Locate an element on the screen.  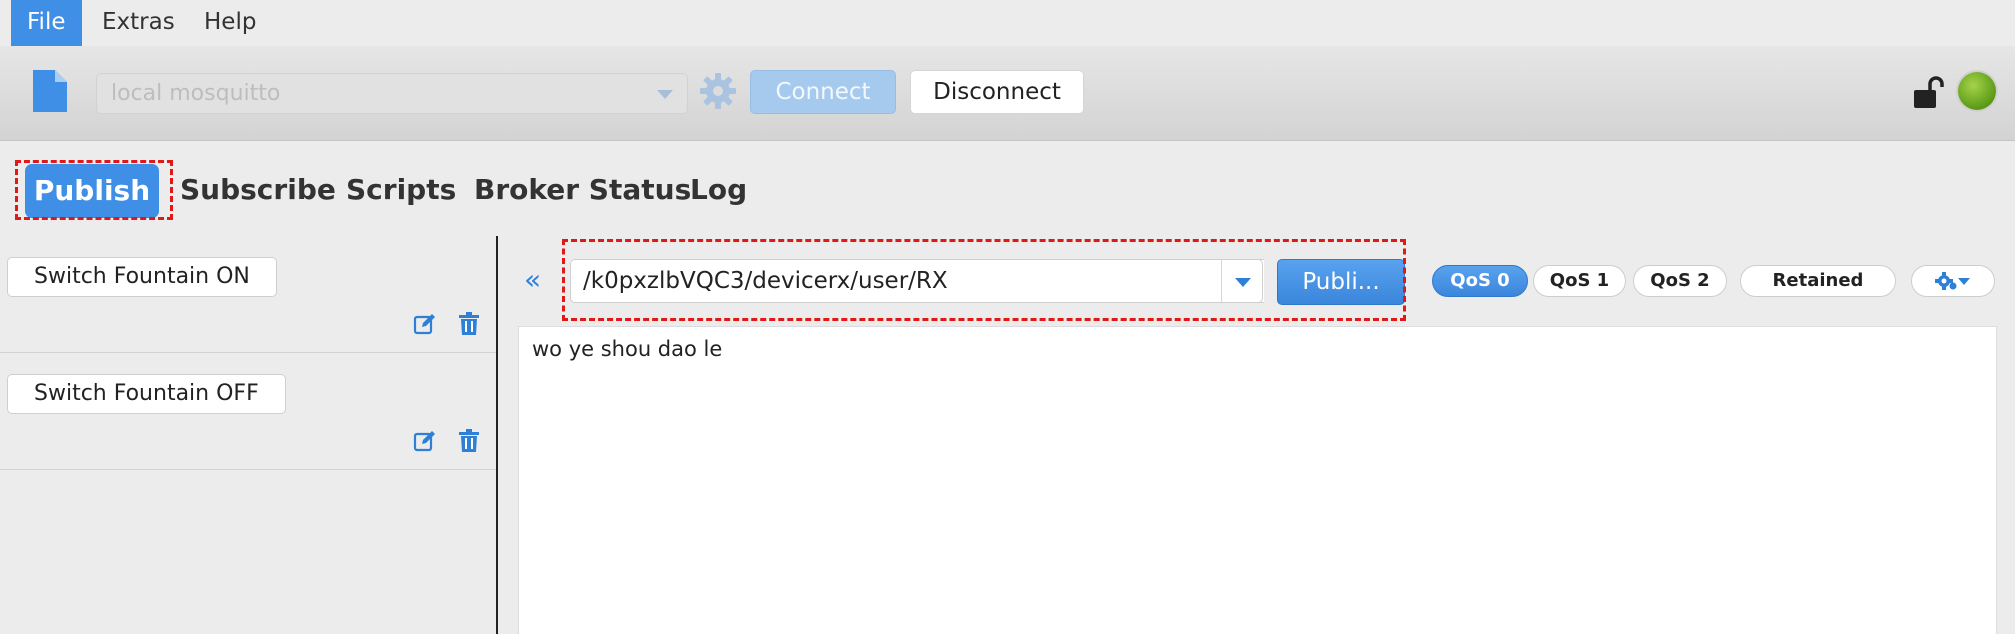
tab-subscribe: Subscribe is located at coordinates (258, 190).